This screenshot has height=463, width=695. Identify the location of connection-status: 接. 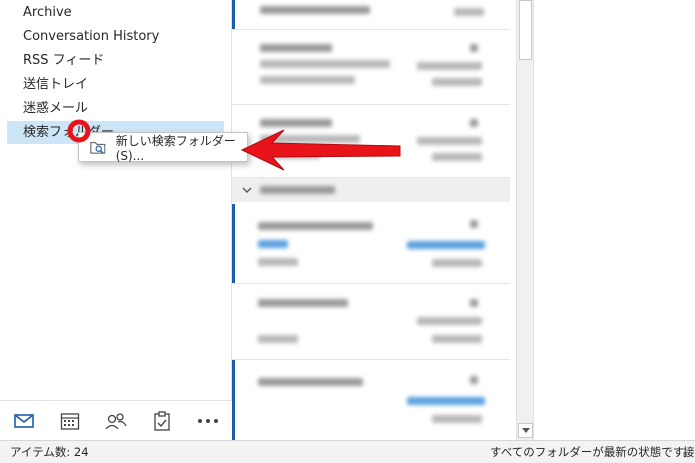
(689, 452).